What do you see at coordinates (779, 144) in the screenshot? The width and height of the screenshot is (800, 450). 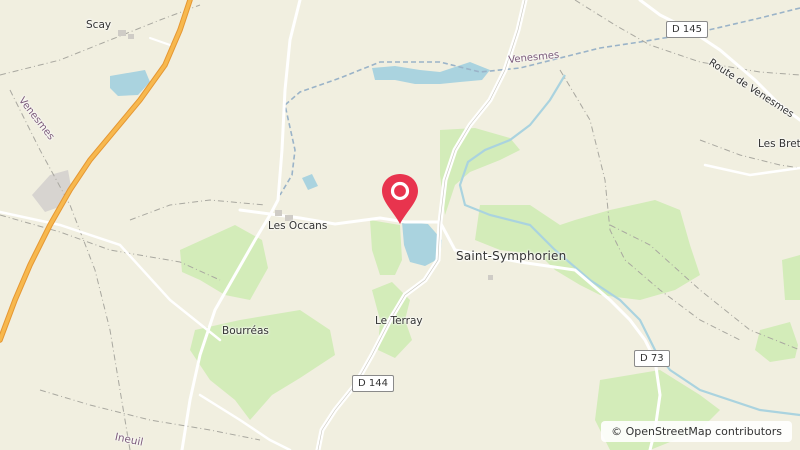 I see `place-label-les-breteaux: Les Brete` at bounding box center [779, 144].